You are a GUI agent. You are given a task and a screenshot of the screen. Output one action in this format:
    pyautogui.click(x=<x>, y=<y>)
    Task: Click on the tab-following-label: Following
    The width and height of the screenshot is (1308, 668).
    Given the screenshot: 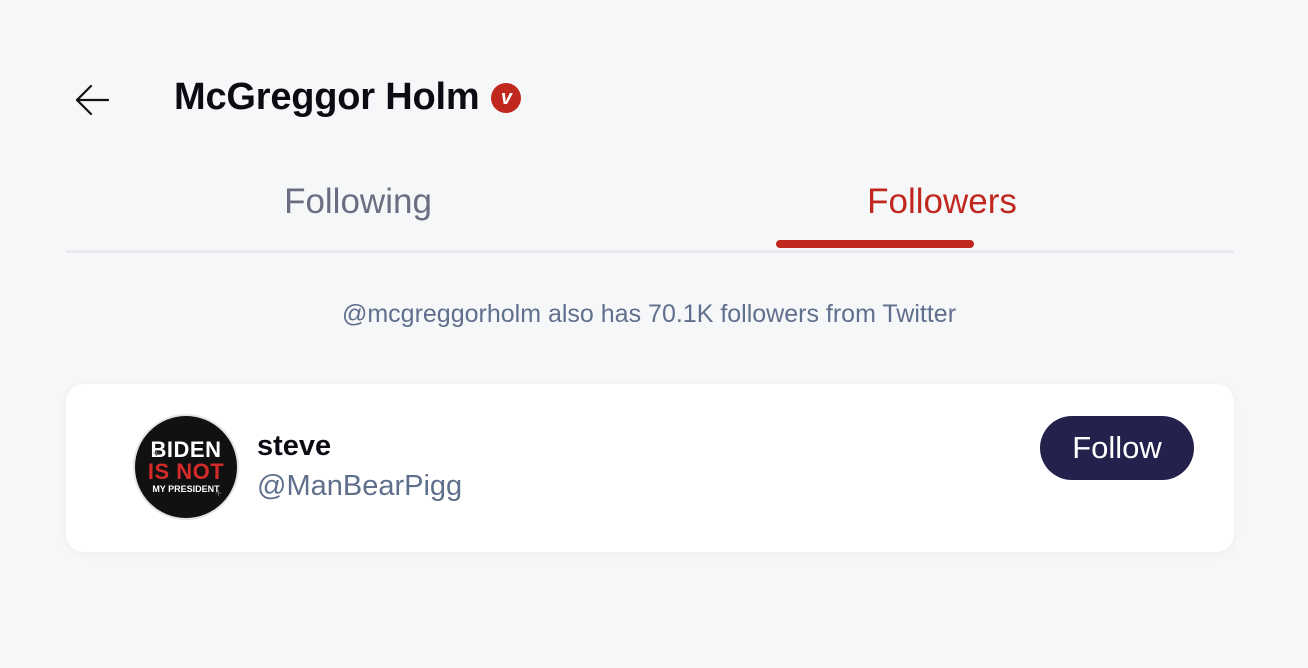 What is the action you would take?
    pyautogui.click(x=358, y=201)
    